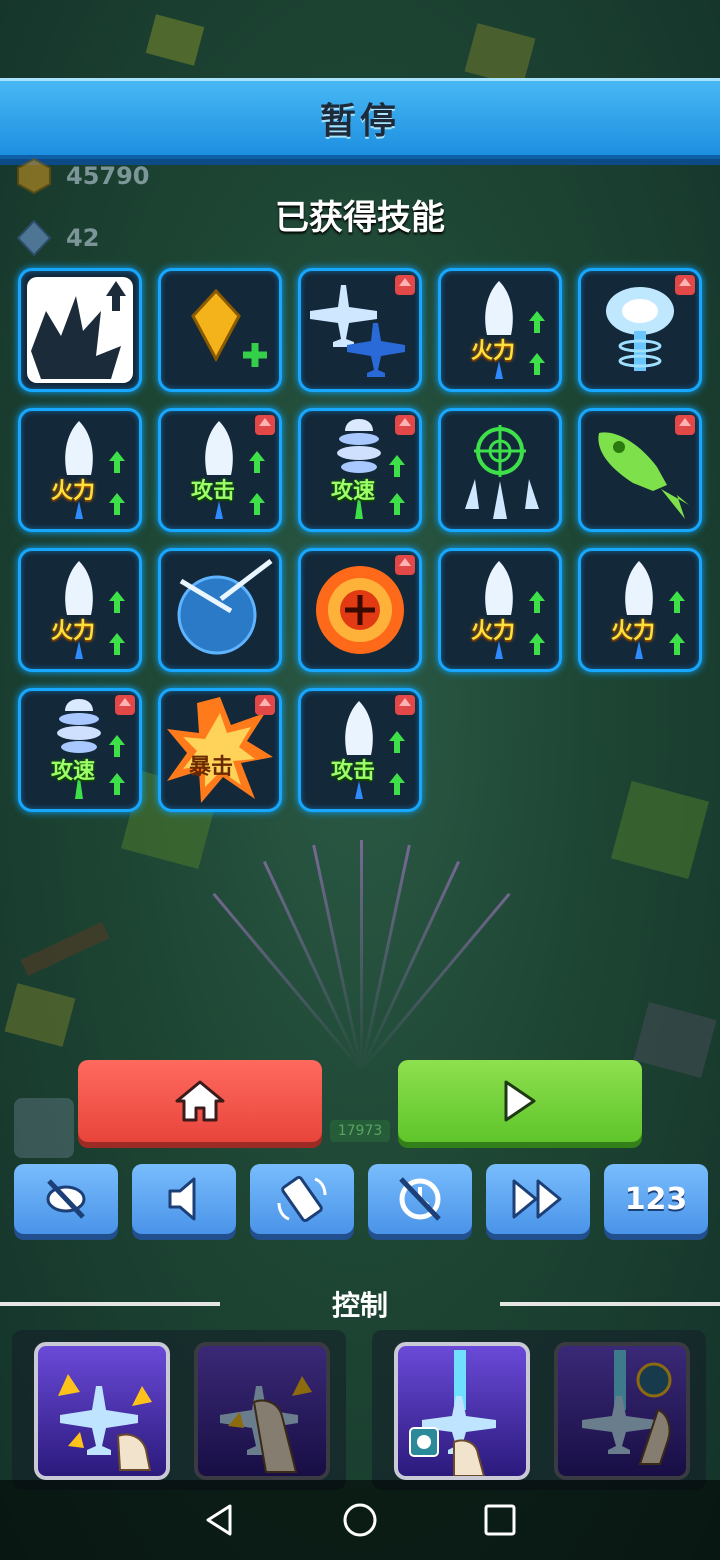 Image resolution: width=720 pixels, height=1560 pixels. I want to click on log, so click(65, 949).